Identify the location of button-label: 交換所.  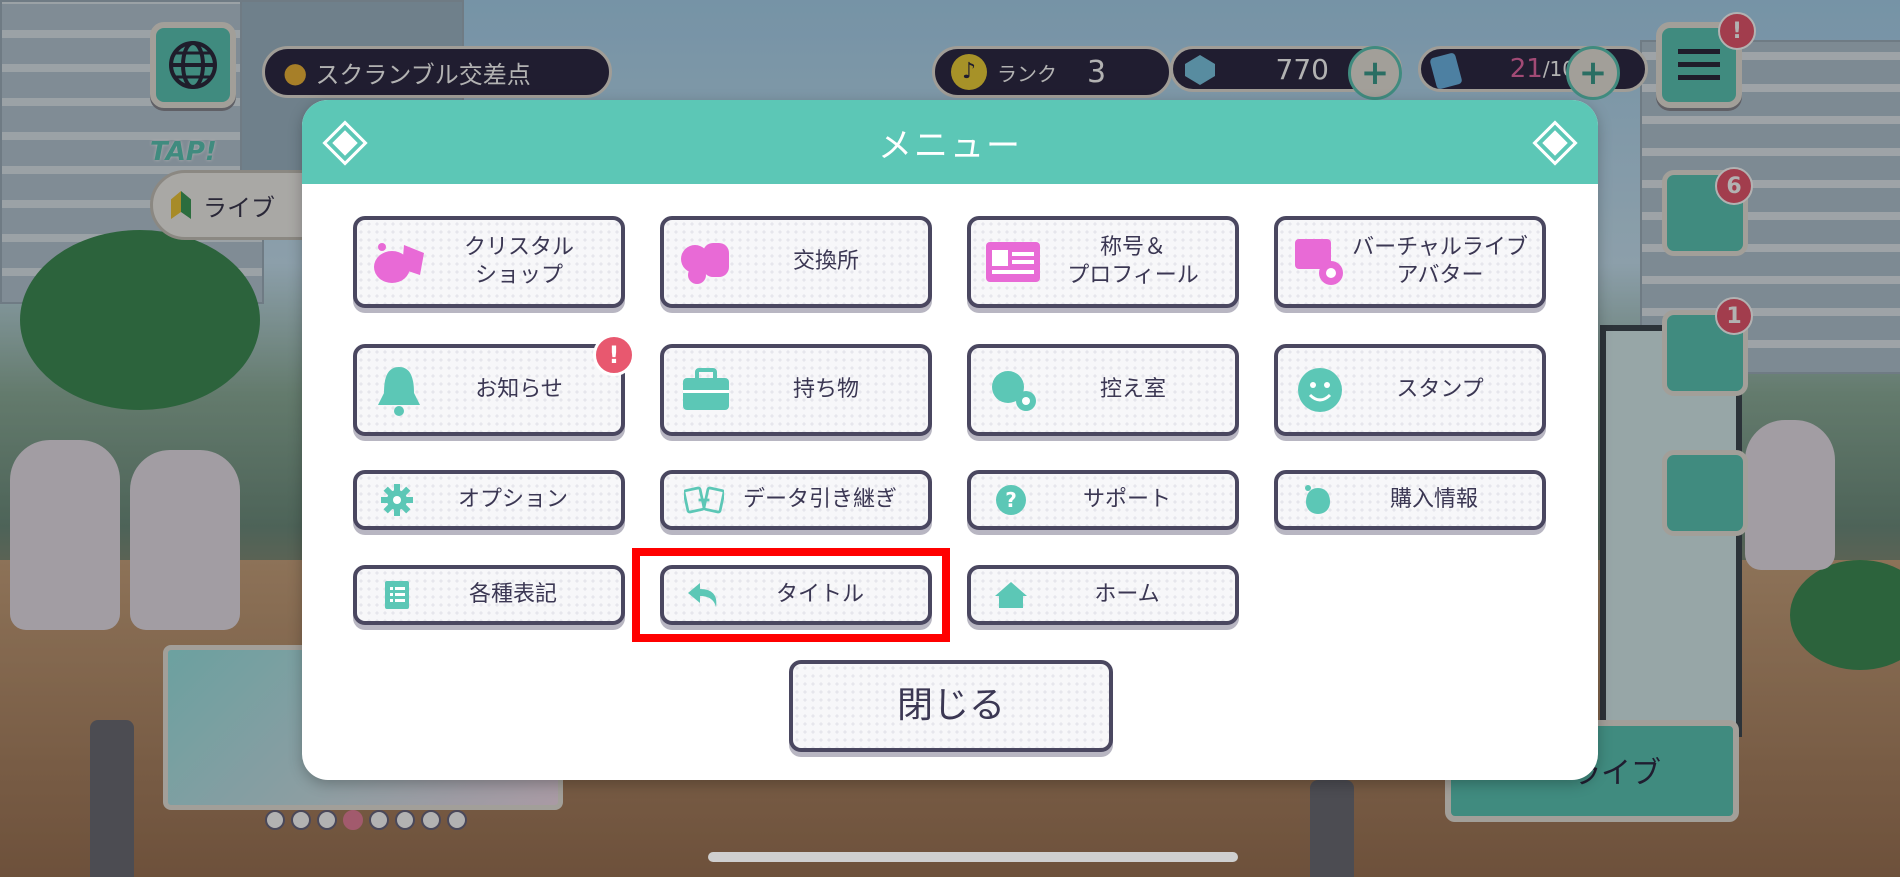
(825, 261).